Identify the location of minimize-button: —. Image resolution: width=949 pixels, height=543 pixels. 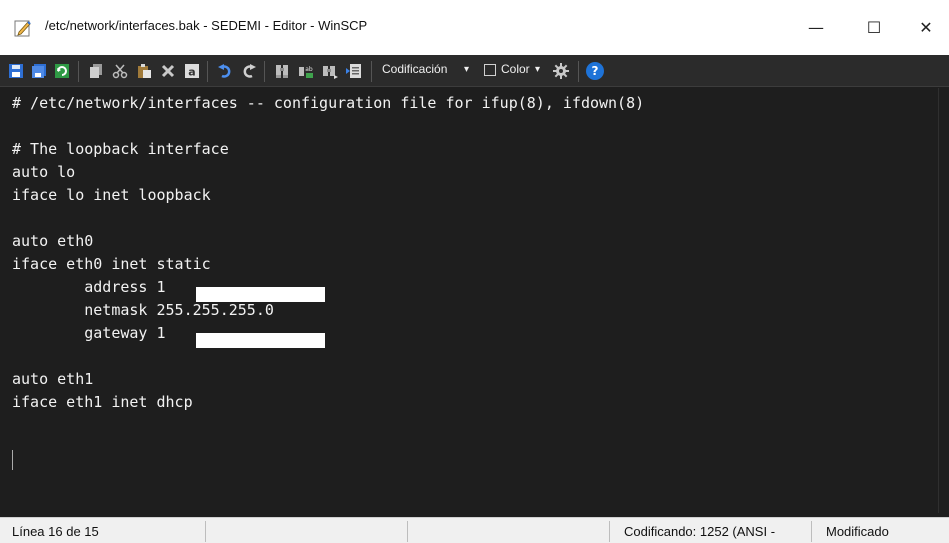
(816, 27).